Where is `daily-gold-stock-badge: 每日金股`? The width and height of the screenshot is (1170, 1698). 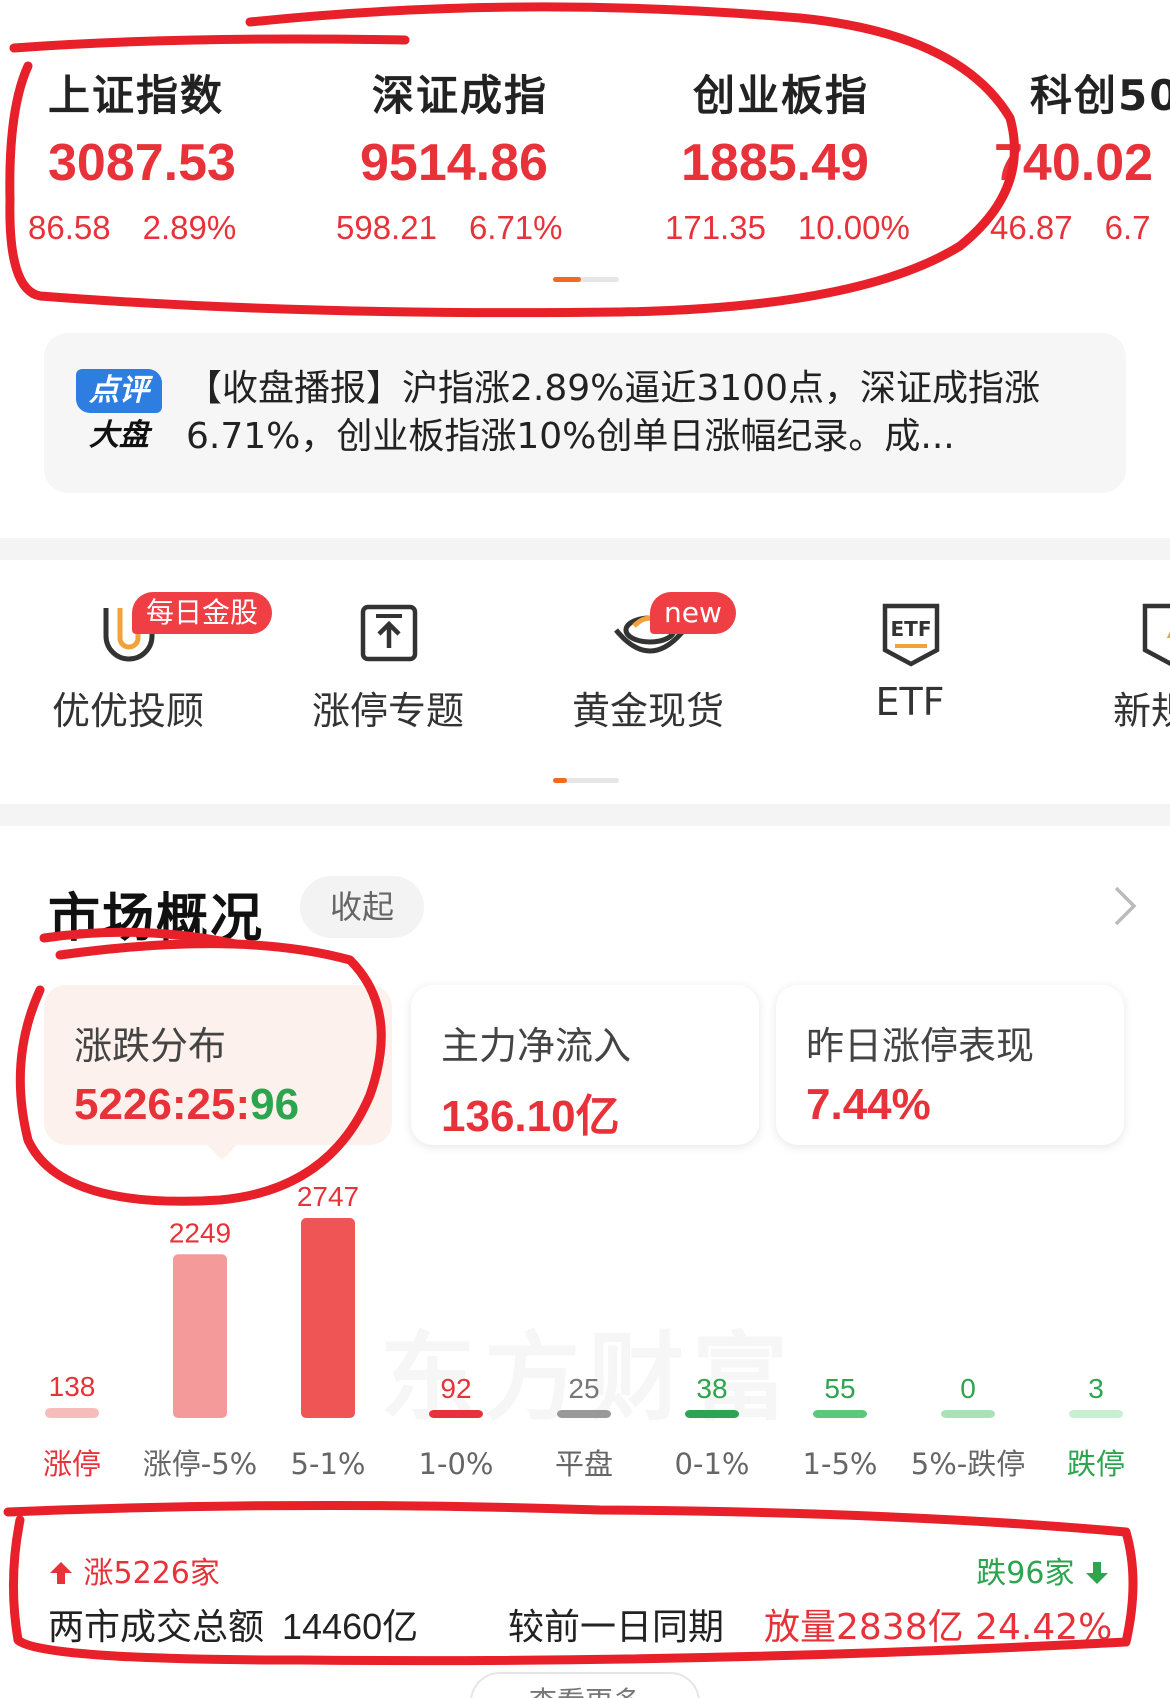 daily-gold-stock-badge: 每日金股 is located at coordinates (202, 613).